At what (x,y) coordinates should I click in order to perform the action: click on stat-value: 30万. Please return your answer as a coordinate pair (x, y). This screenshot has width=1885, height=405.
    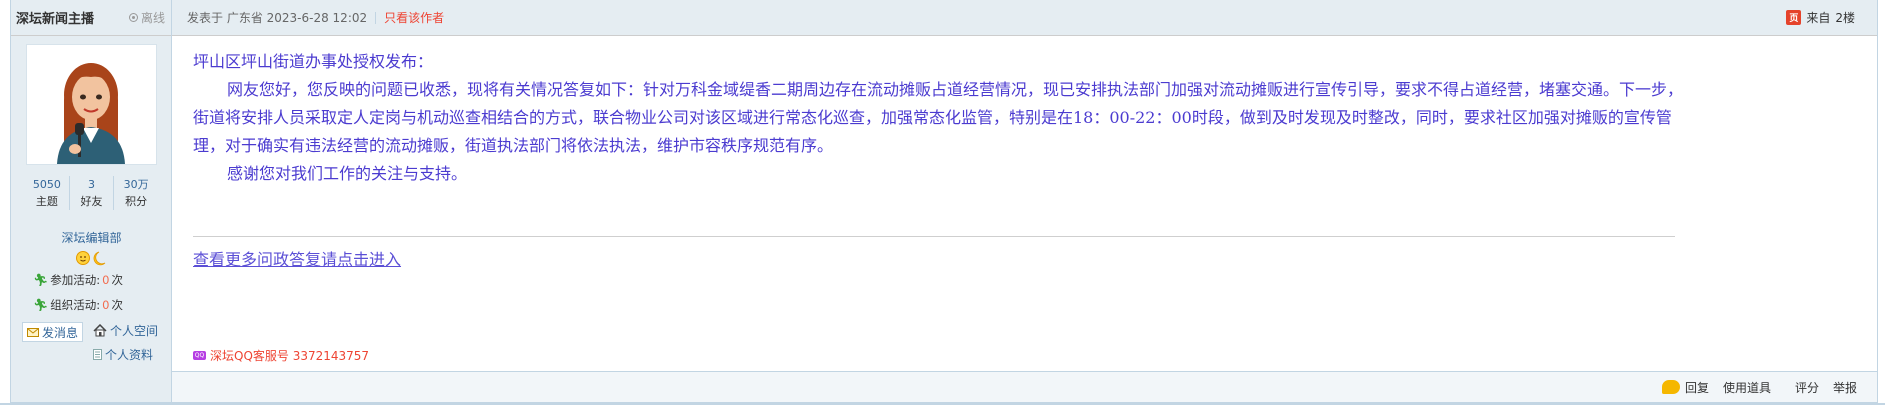
    Looking at the image, I should click on (136, 184).